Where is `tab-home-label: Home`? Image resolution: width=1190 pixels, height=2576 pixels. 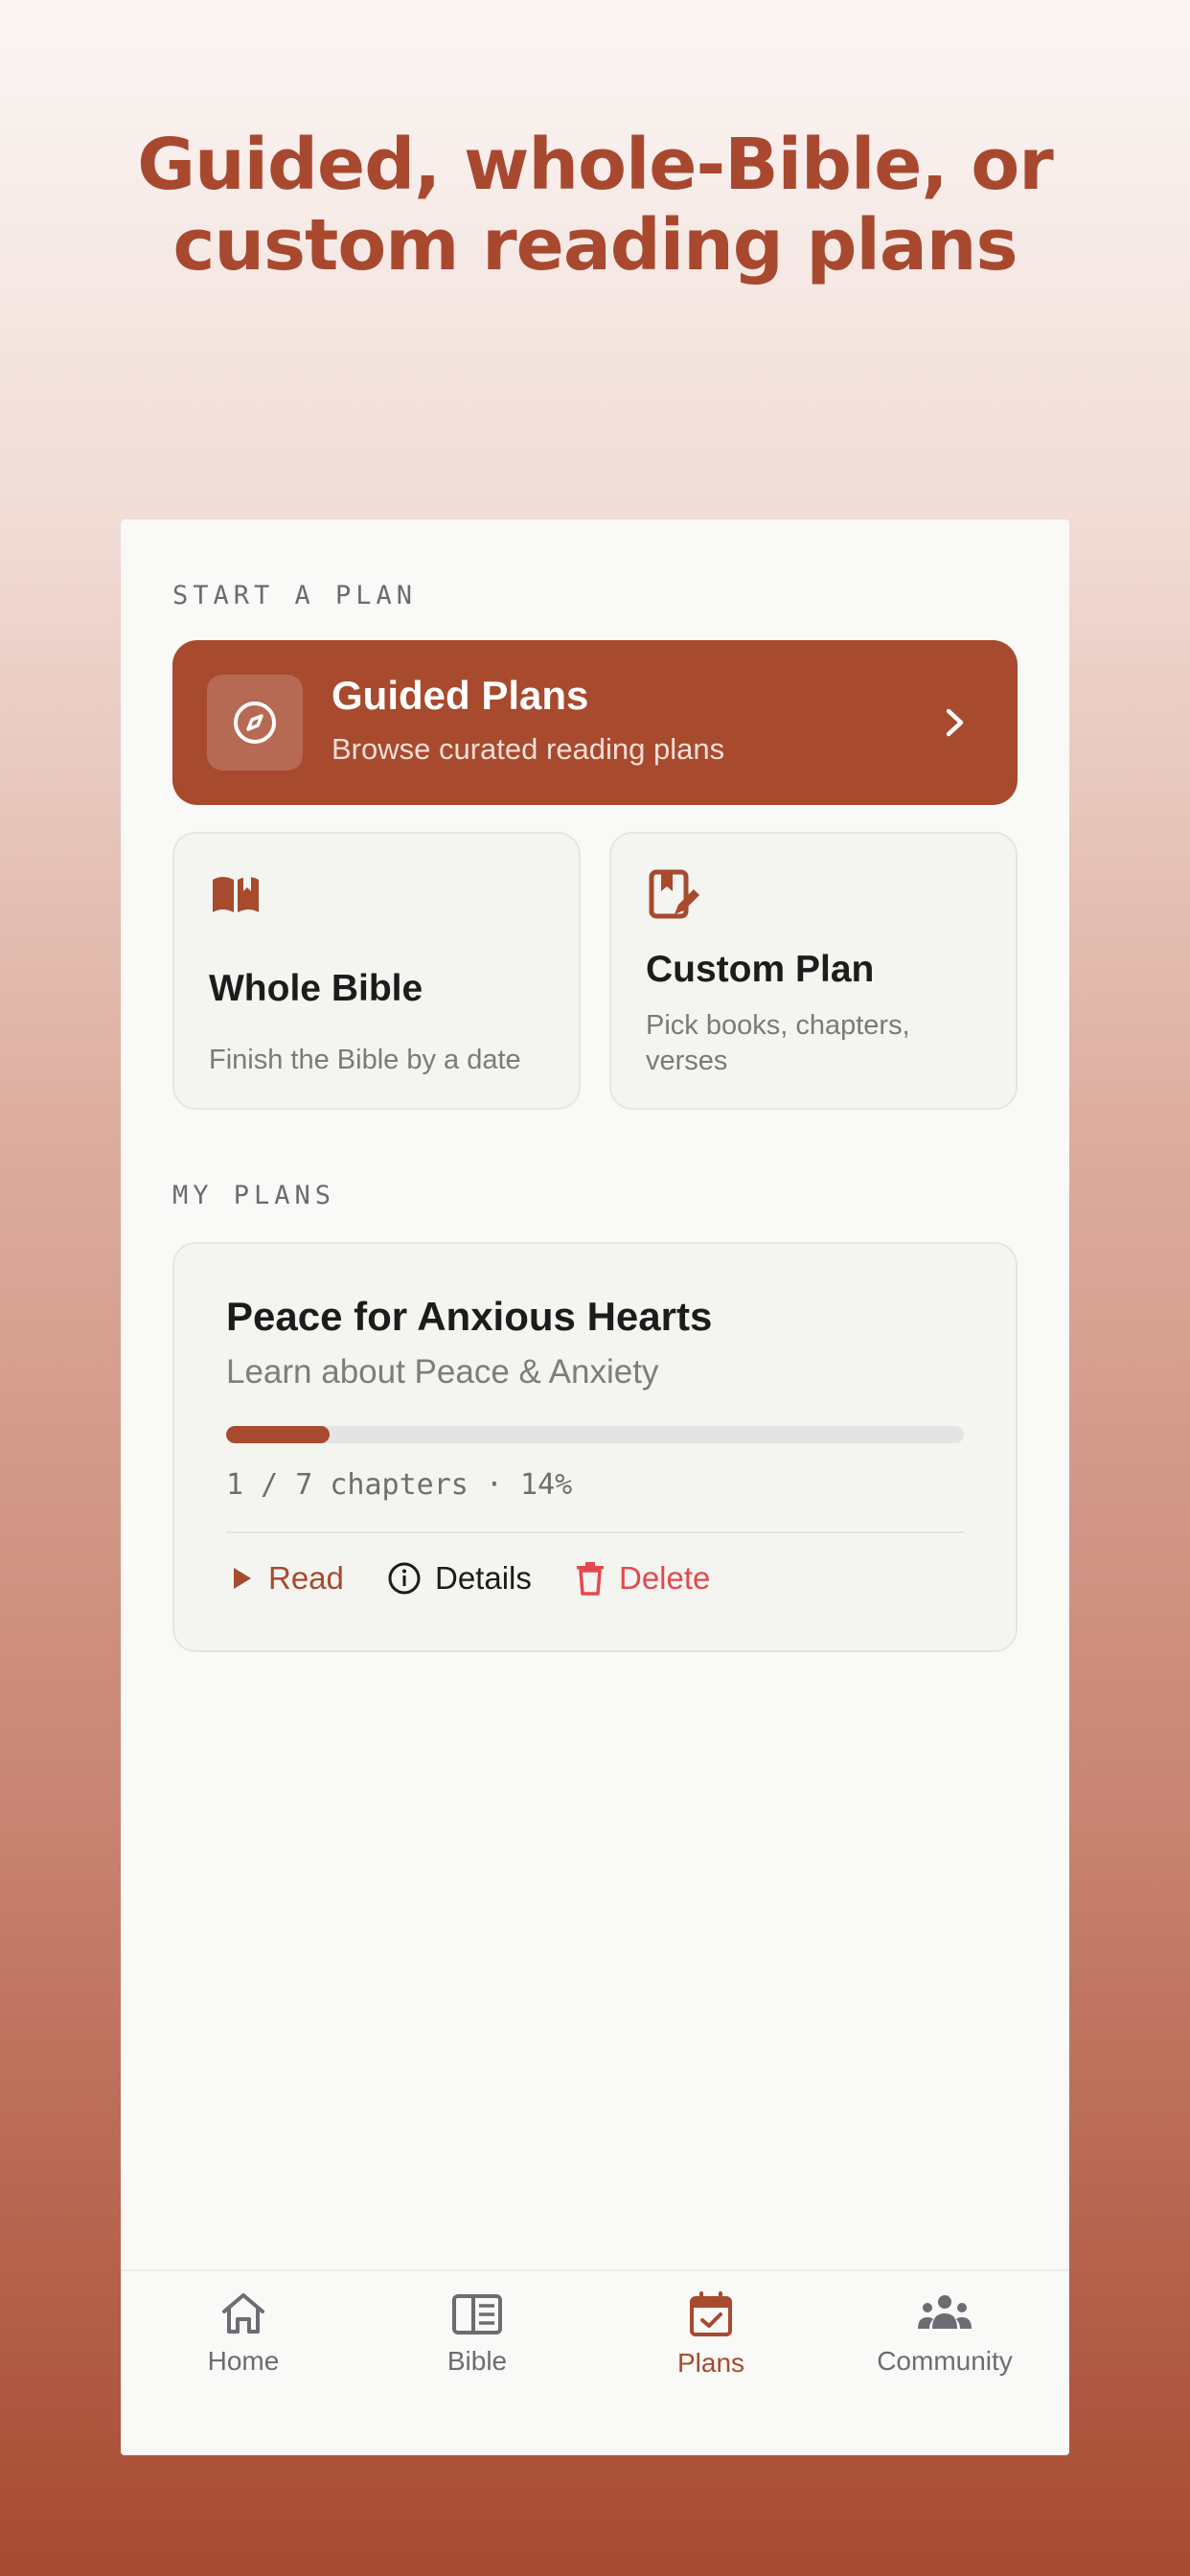 tab-home-label: Home is located at coordinates (244, 2361).